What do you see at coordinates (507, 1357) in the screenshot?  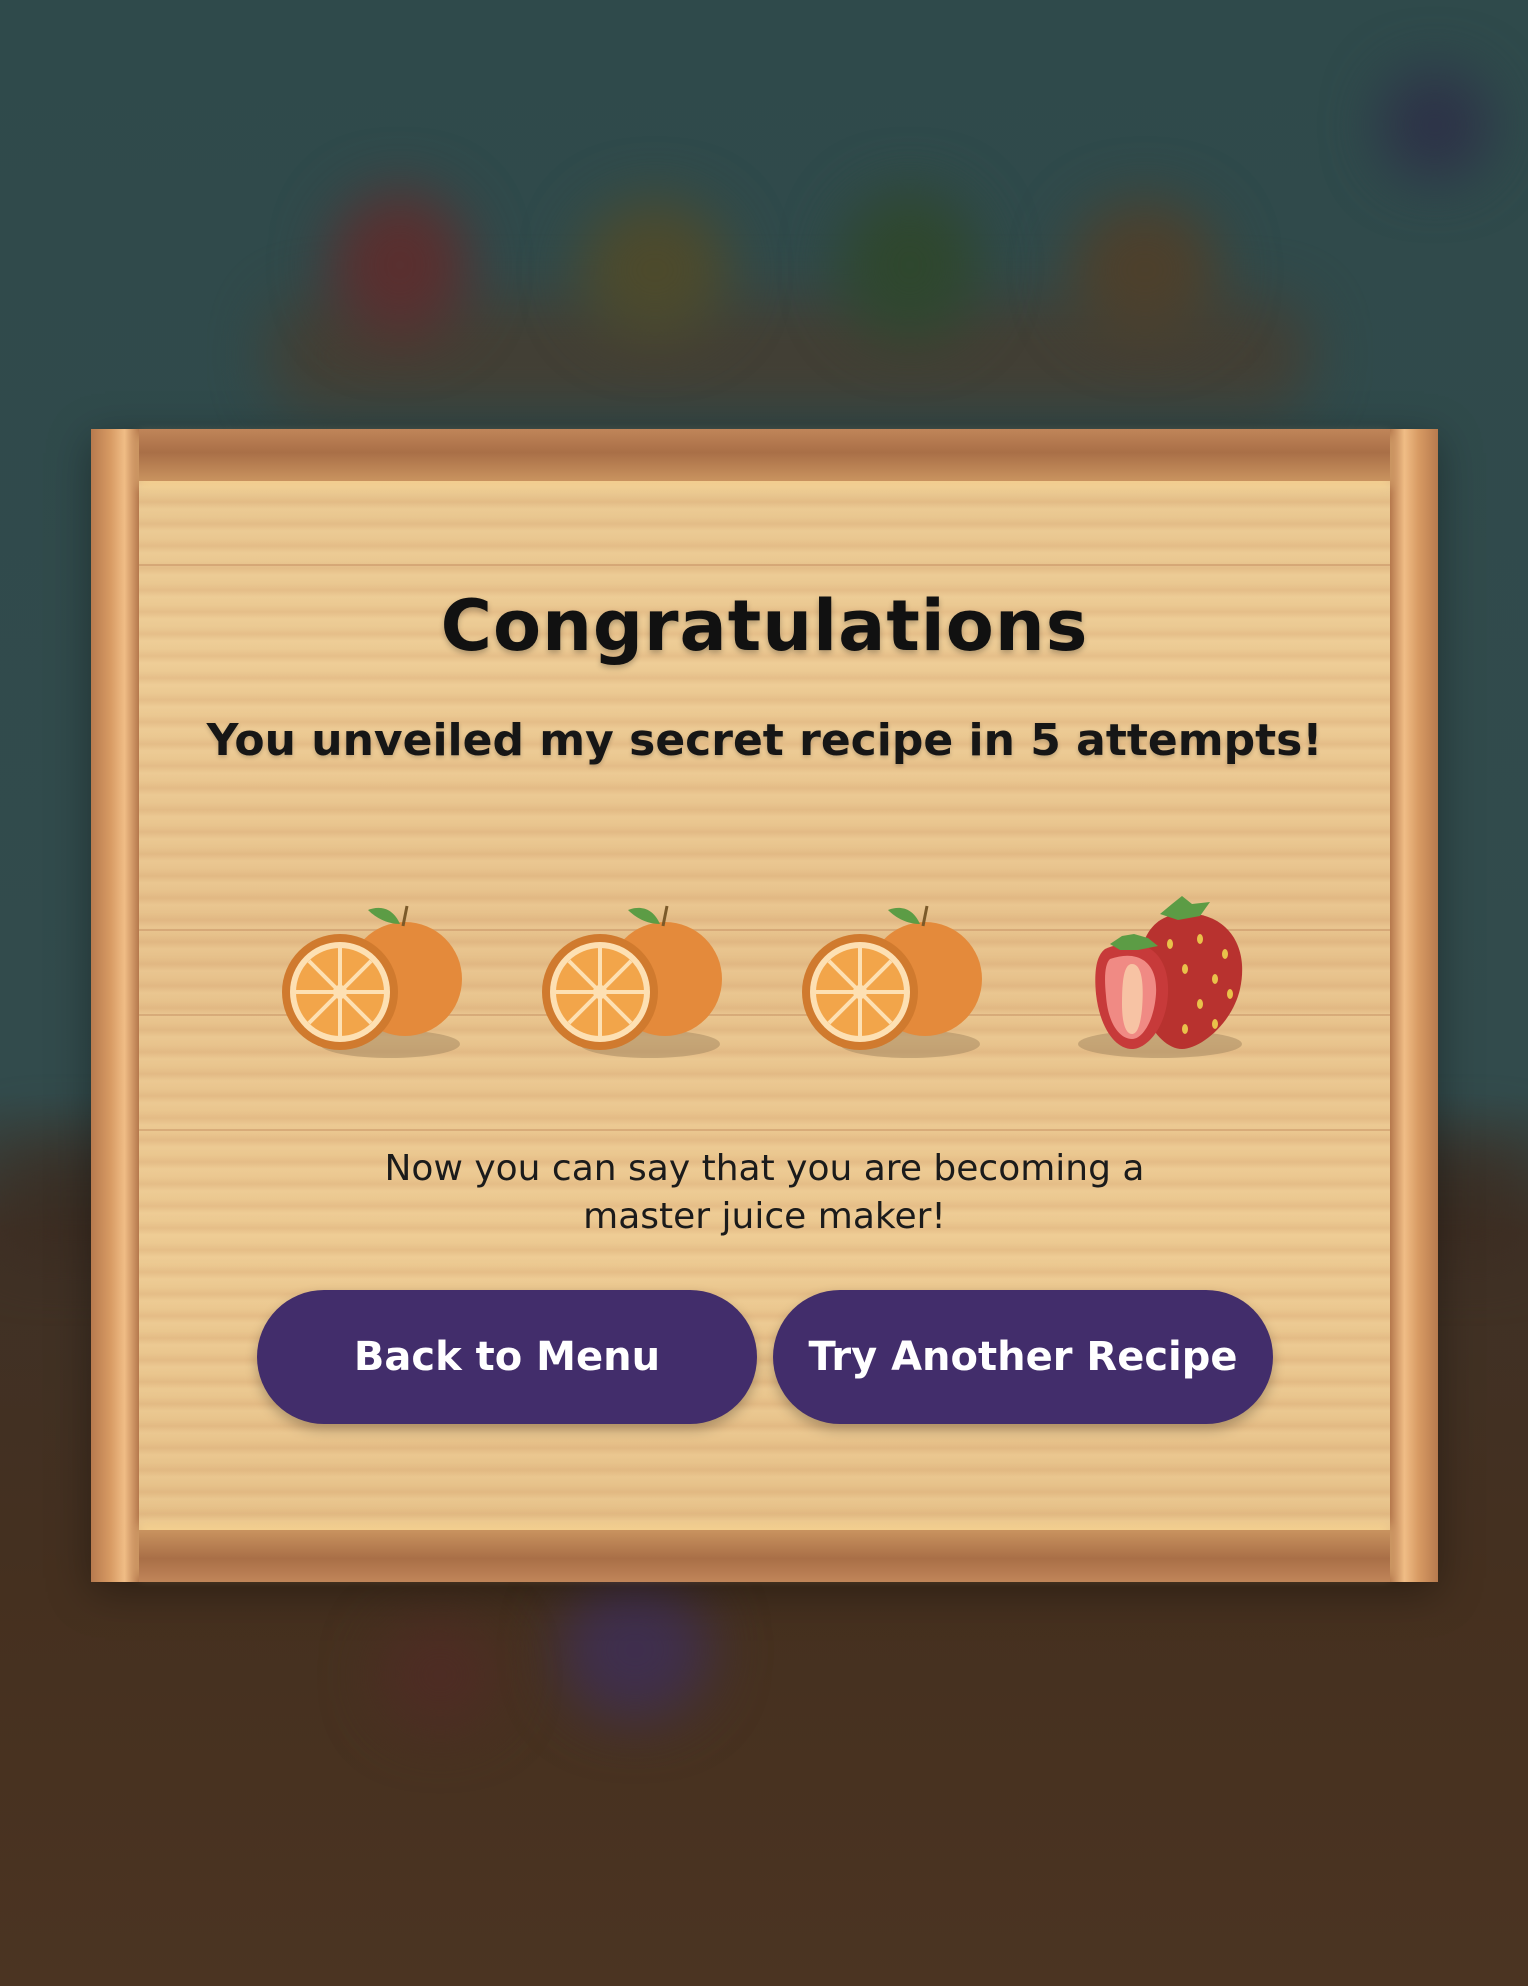 I see `back-to-menu-button: Back to Menu` at bounding box center [507, 1357].